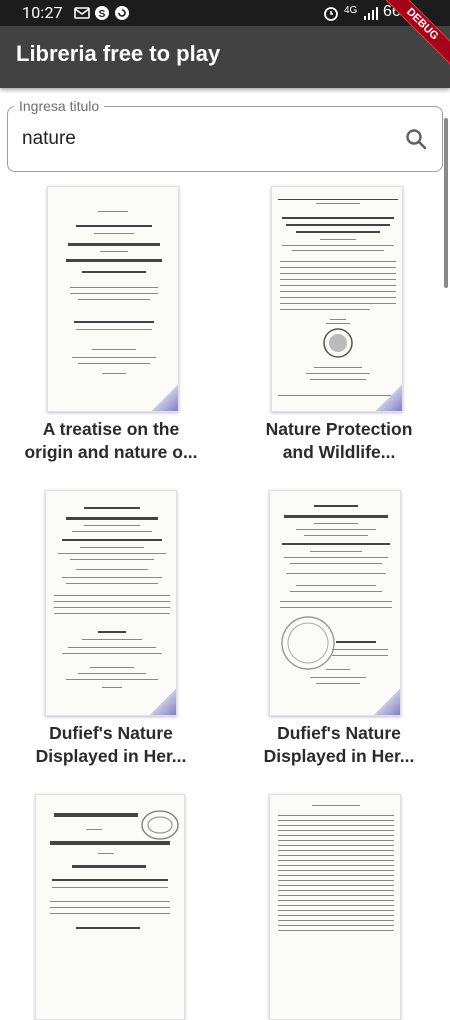 The width and height of the screenshot is (450, 1020). What do you see at coordinates (331, 14) in the screenshot?
I see `alarm-icon` at bounding box center [331, 14].